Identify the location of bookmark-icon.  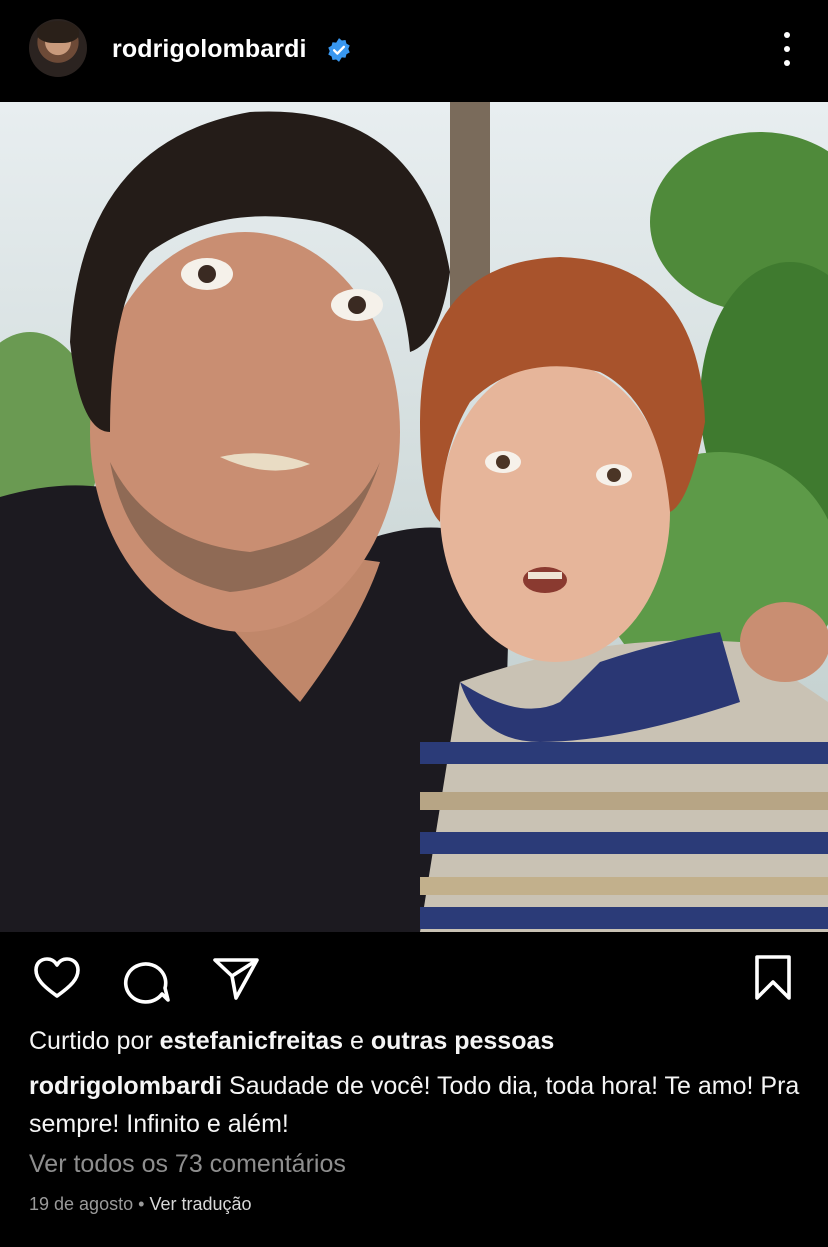
(773, 978).